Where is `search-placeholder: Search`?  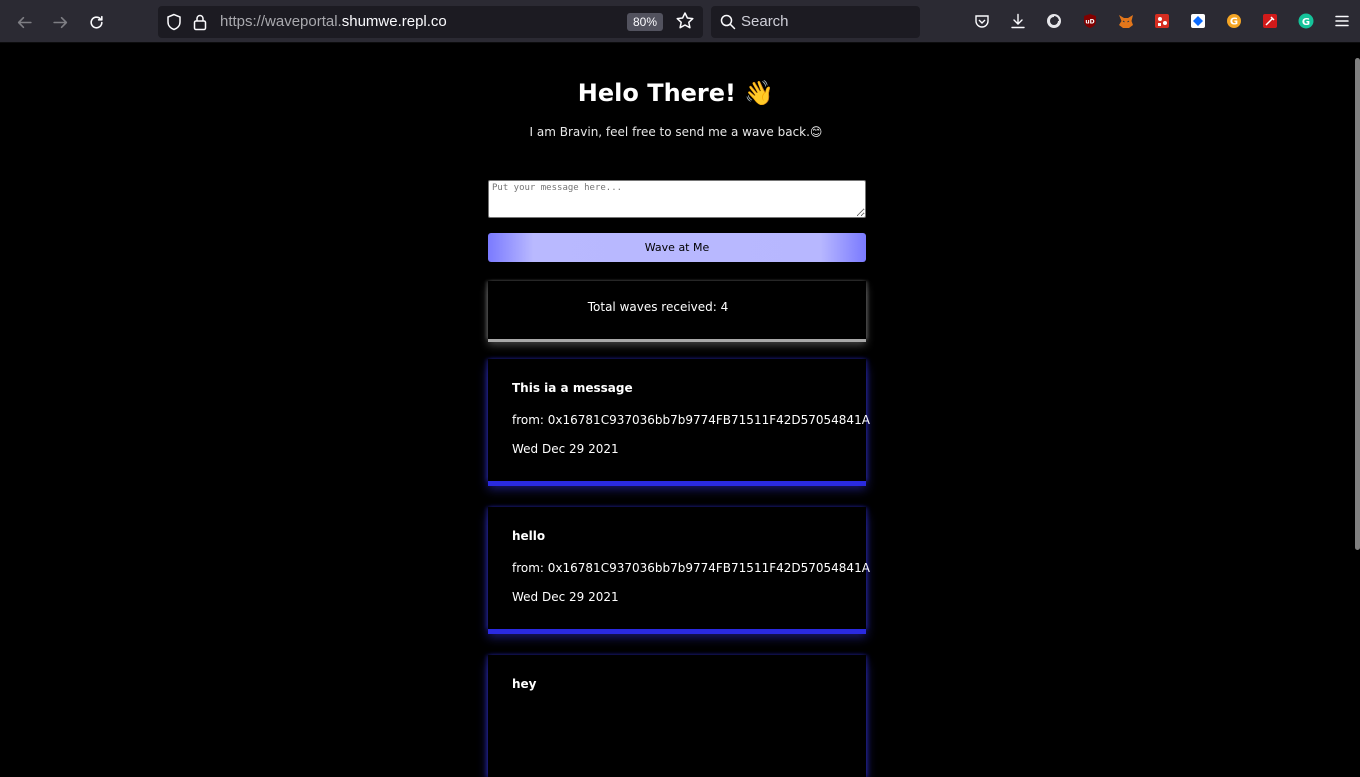
search-placeholder: Search is located at coordinates (765, 21).